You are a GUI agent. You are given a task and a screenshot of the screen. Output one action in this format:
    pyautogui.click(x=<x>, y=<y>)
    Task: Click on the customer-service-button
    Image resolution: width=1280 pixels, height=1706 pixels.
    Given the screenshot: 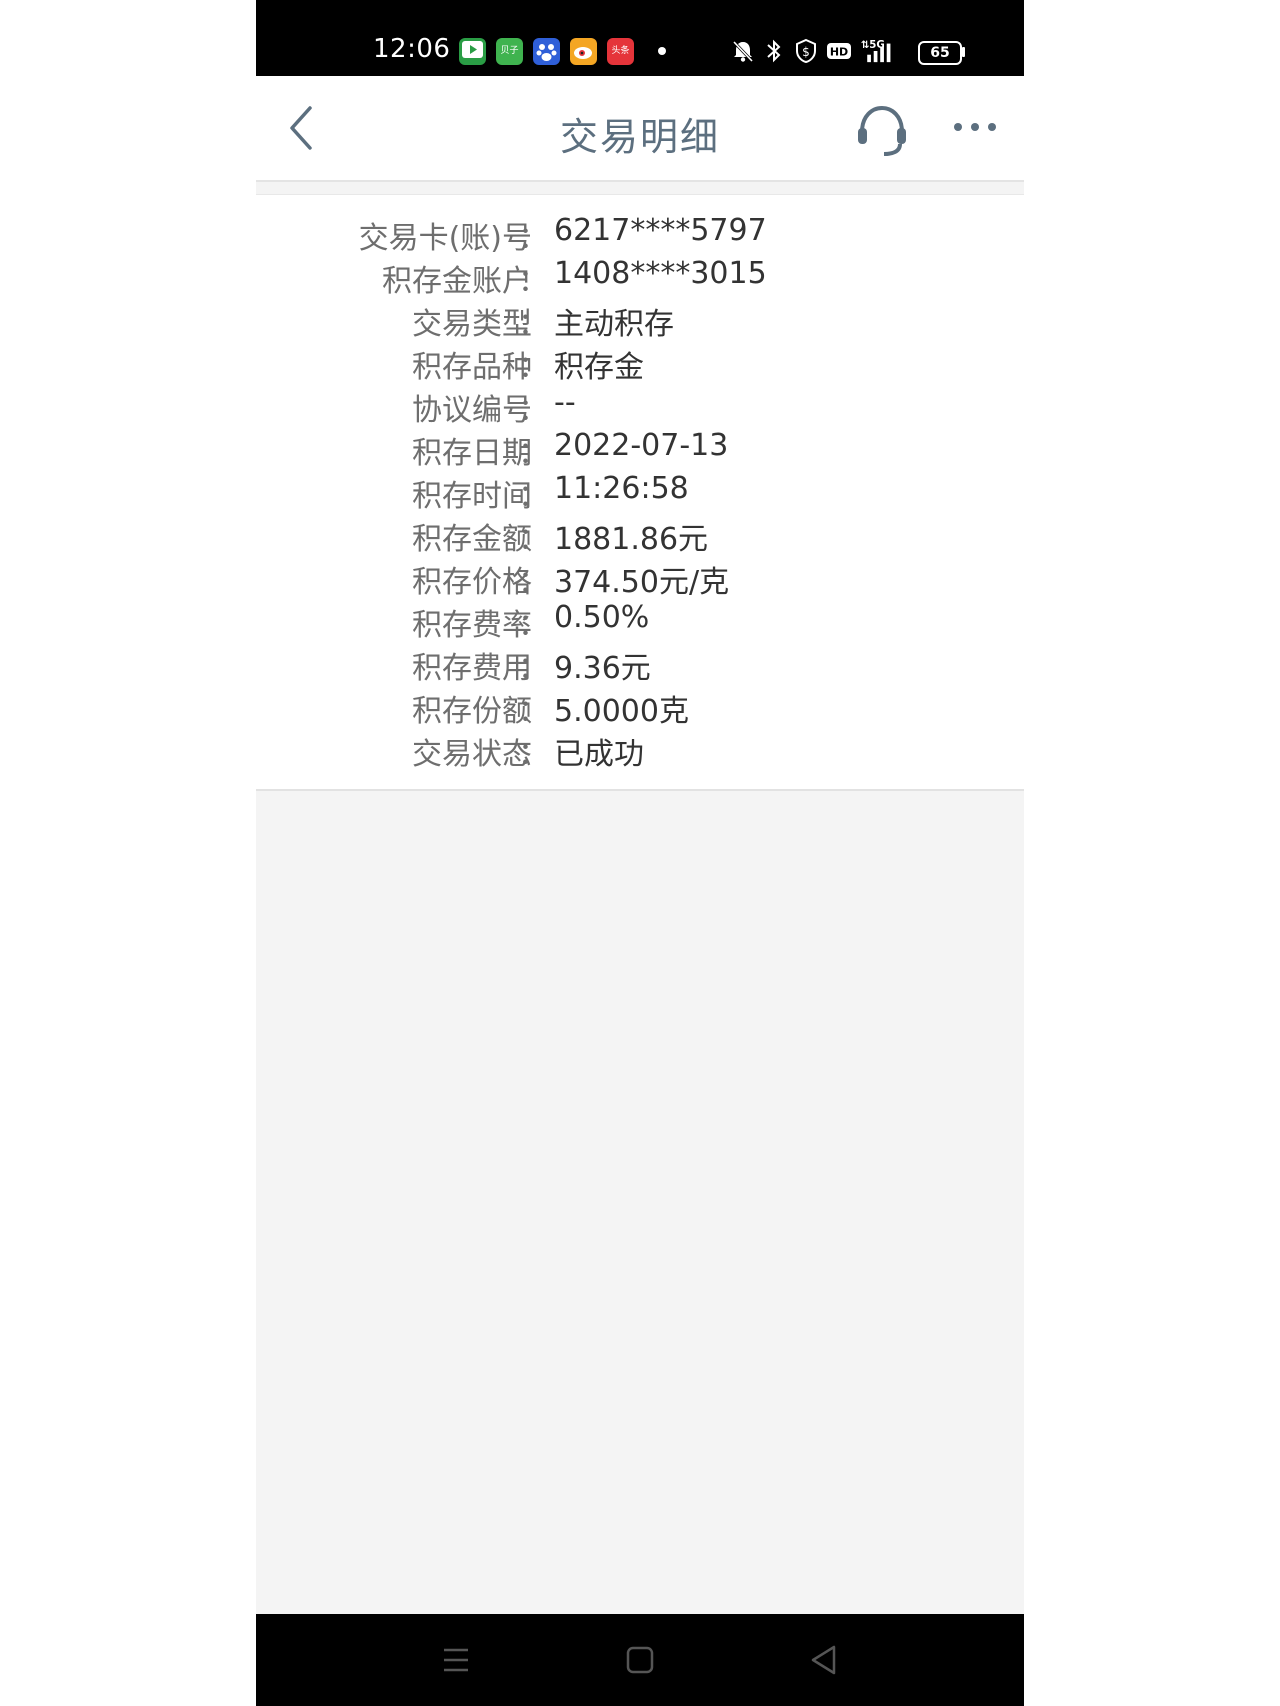 What is the action you would take?
    pyautogui.click(x=882, y=130)
    